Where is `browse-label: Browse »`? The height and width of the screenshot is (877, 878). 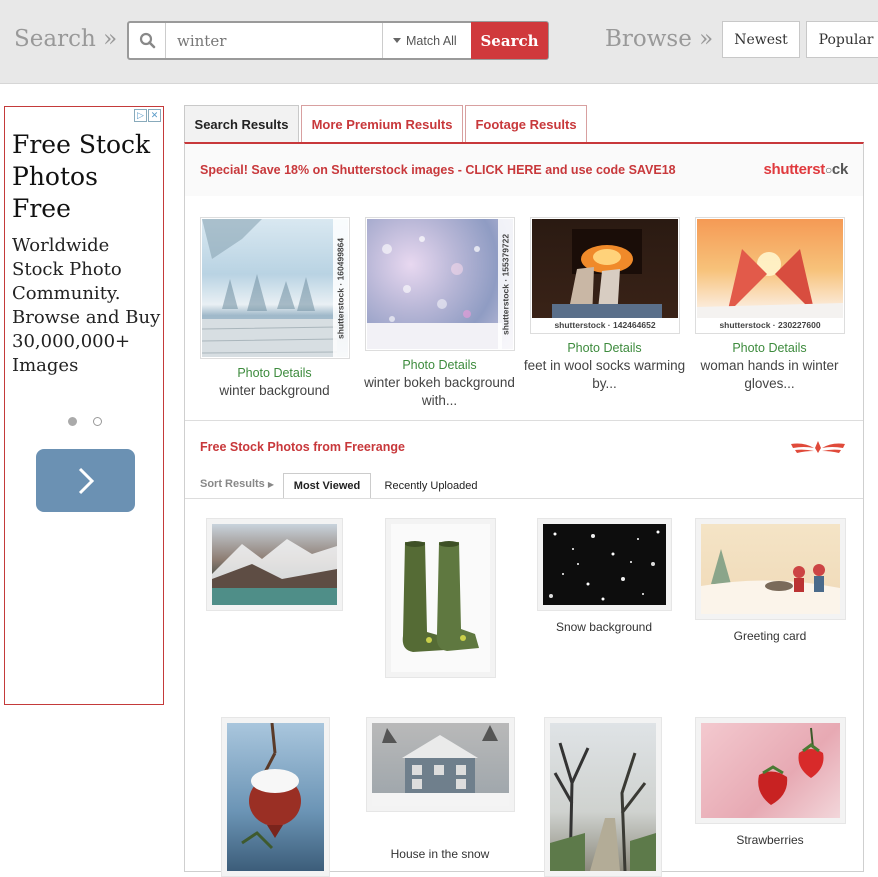
browse-label: Browse » is located at coordinates (659, 39).